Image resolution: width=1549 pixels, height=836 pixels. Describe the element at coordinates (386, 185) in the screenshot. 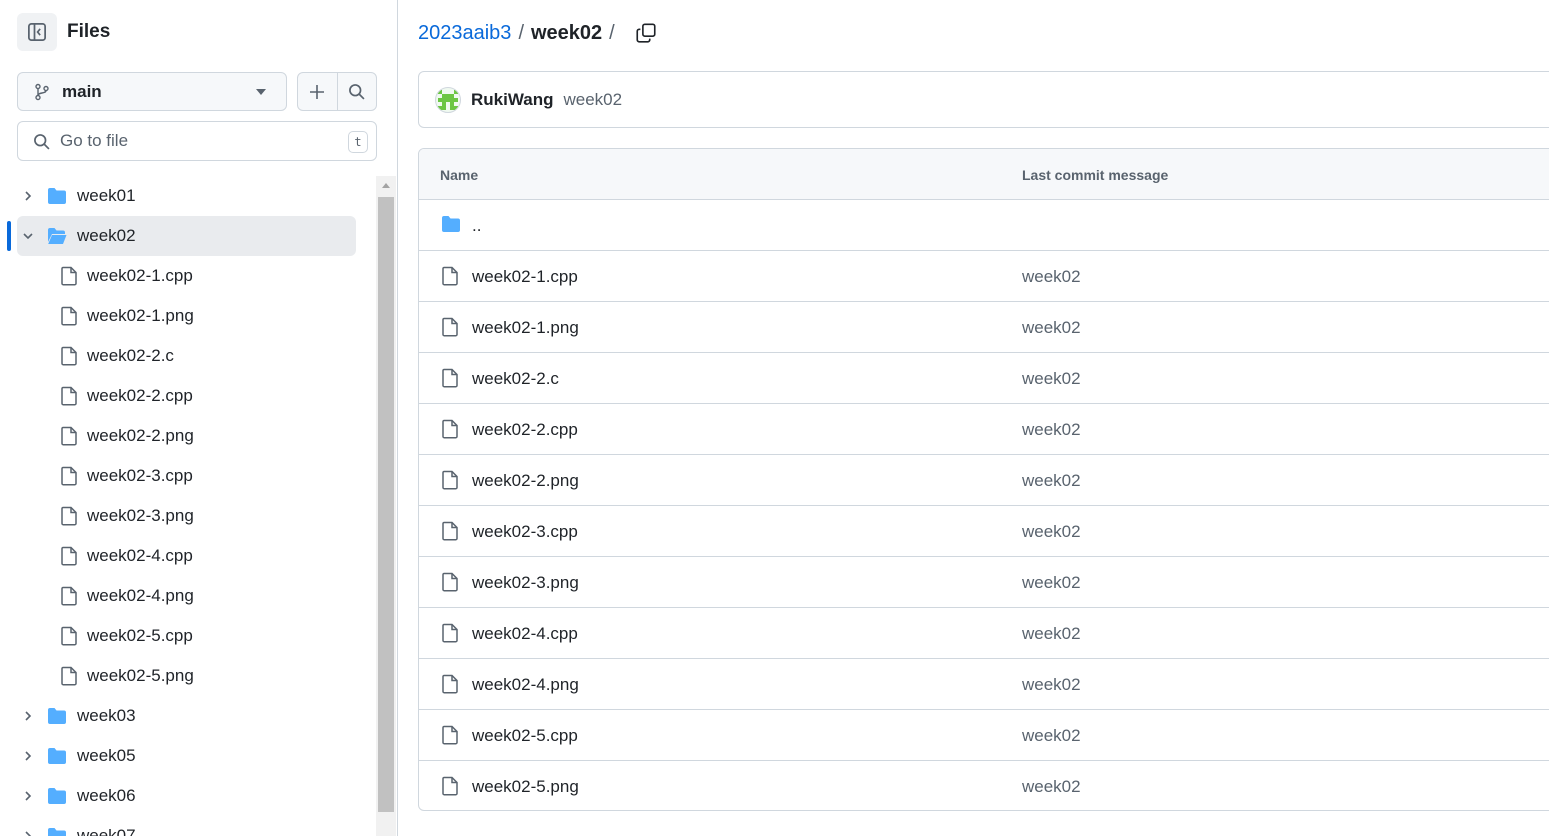

I see `scroll-up-arrow-icon` at that location.